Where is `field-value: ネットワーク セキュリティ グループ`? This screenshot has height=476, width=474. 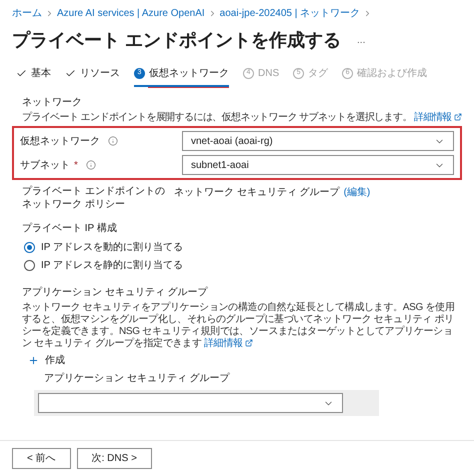
field-value: ネットワーク セキュリティ グループ is located at coordinates (257, 193).